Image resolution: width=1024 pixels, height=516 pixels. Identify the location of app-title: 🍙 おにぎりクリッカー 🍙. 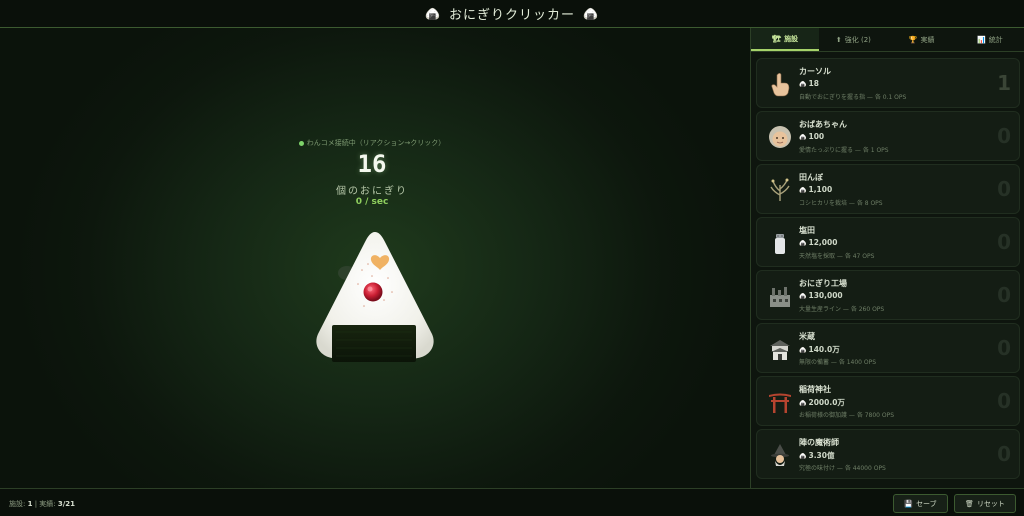
(512, 14).